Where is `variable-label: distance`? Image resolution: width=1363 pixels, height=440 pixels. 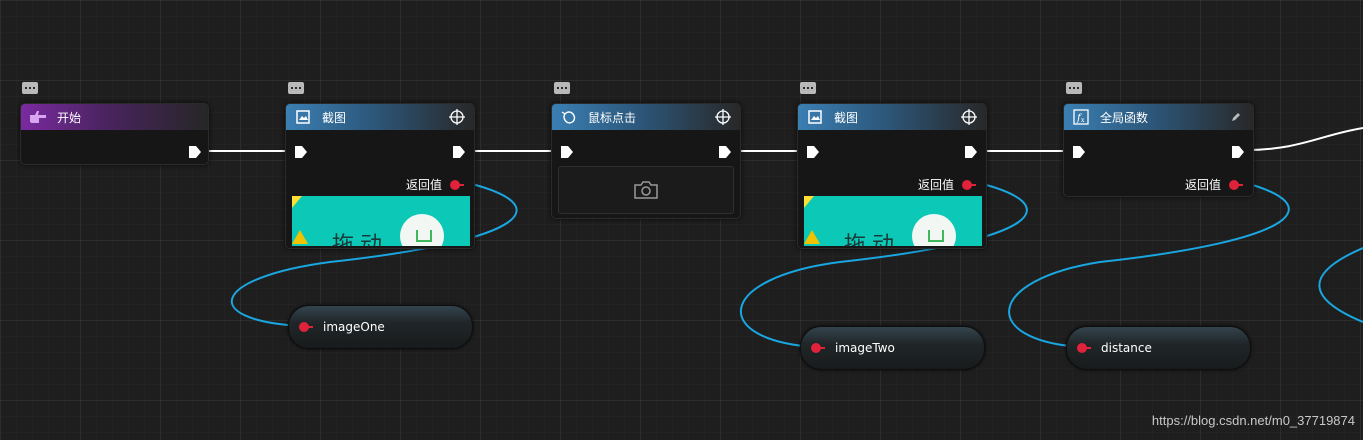 variable-label: distance is located at coordinates (1126, 348).